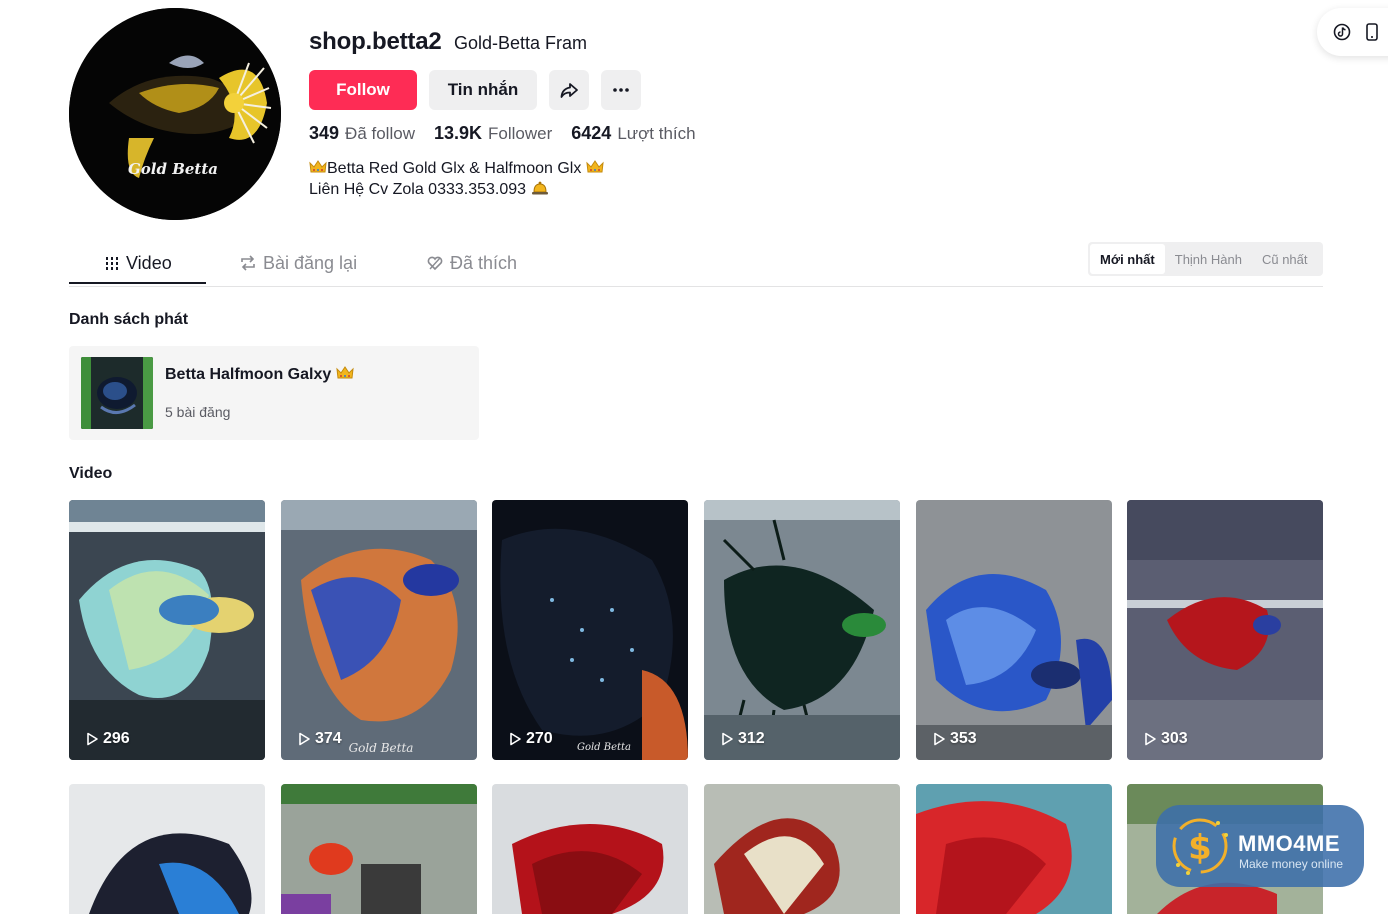  What do you see at coordinates (1372, 32) in the screenshot?
I see `mobile-device-icon` at bounding box center [1372, 32].